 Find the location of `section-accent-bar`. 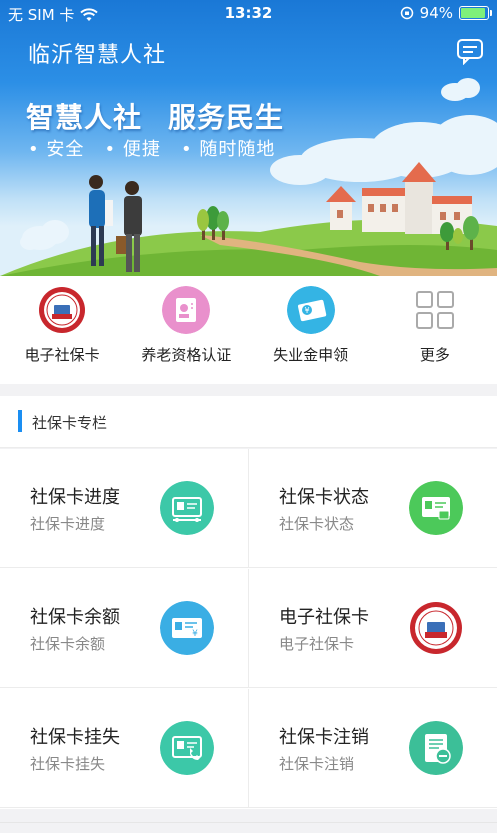

section-accent-bar is located at coordinates (20, 421).